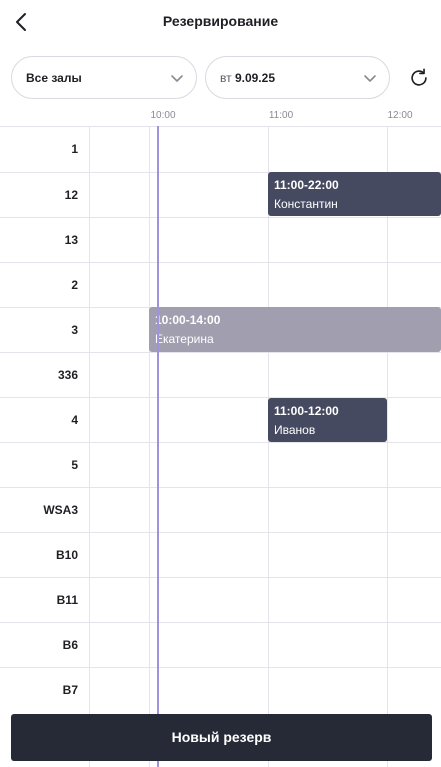 The image size is (441, 767). What do you see at coordinates (163, 115) in the screenshot?
I see `tick-label: 10:00` at bounding box center [163, 115].